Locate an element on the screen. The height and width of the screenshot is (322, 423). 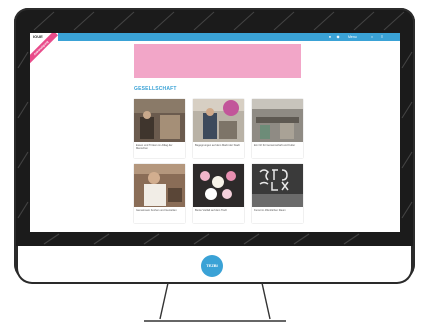
article-card: Bunte Vielfalt auf dem Tisch is located at coordinates (218, 193).